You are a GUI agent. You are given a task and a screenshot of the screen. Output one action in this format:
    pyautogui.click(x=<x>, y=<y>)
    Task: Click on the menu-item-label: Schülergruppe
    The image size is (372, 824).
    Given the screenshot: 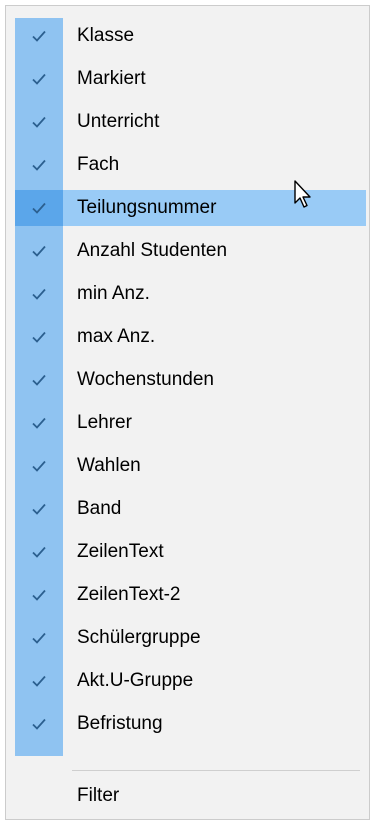 What is the action you would take?
    pyautogui.click(x=139, y=637)
    